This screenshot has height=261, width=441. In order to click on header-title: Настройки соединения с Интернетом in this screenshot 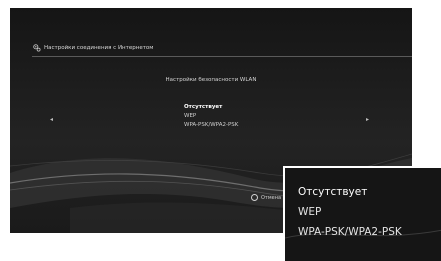, I will do `click(99, 48)`.